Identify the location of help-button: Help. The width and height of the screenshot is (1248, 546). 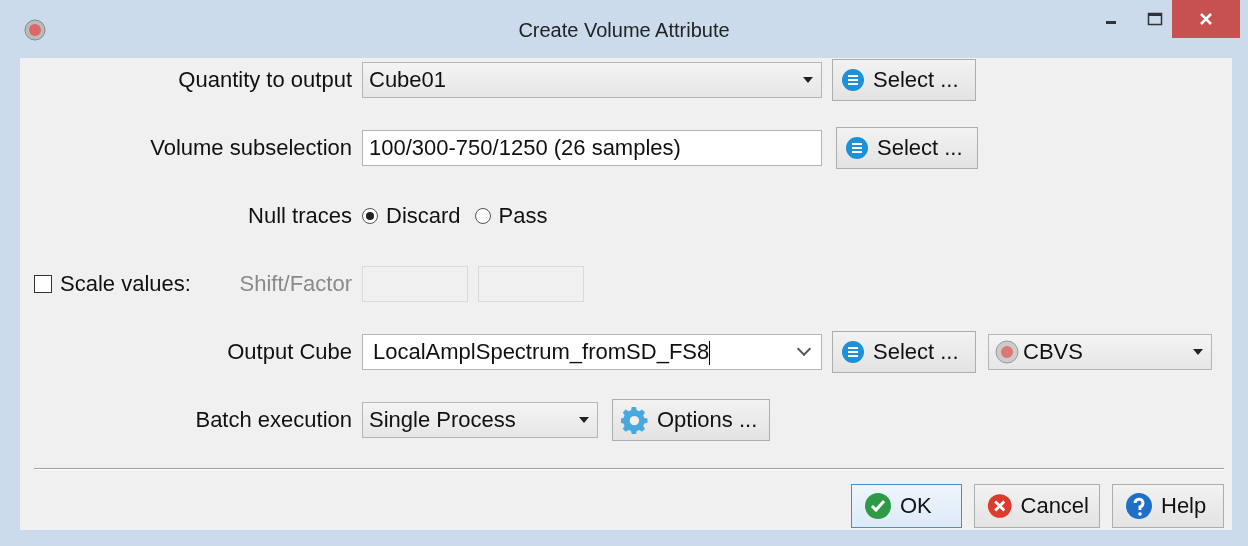
(1168, 506).